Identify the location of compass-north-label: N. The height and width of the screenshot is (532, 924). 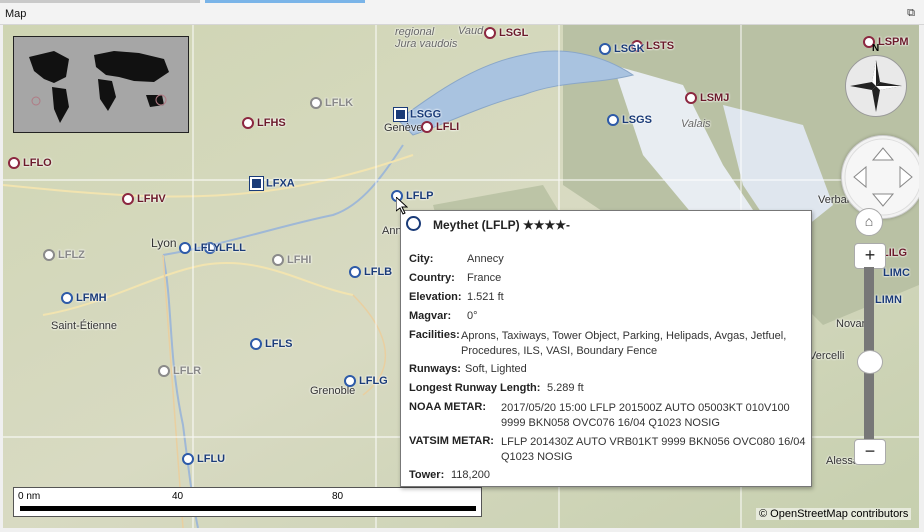
(876, 48).